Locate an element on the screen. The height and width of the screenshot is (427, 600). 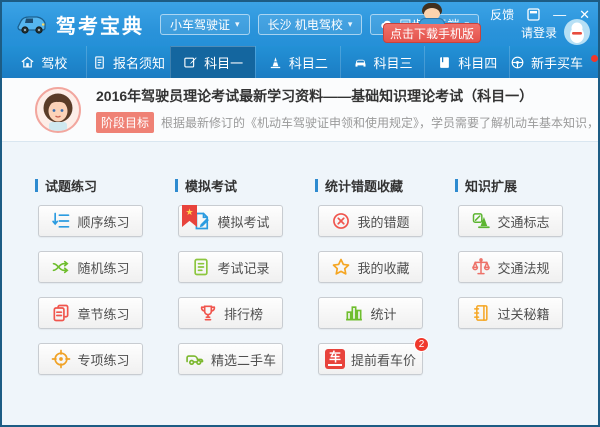
mock-exam-button: ★ 模拟考试 is located at coordinates (230, 221).